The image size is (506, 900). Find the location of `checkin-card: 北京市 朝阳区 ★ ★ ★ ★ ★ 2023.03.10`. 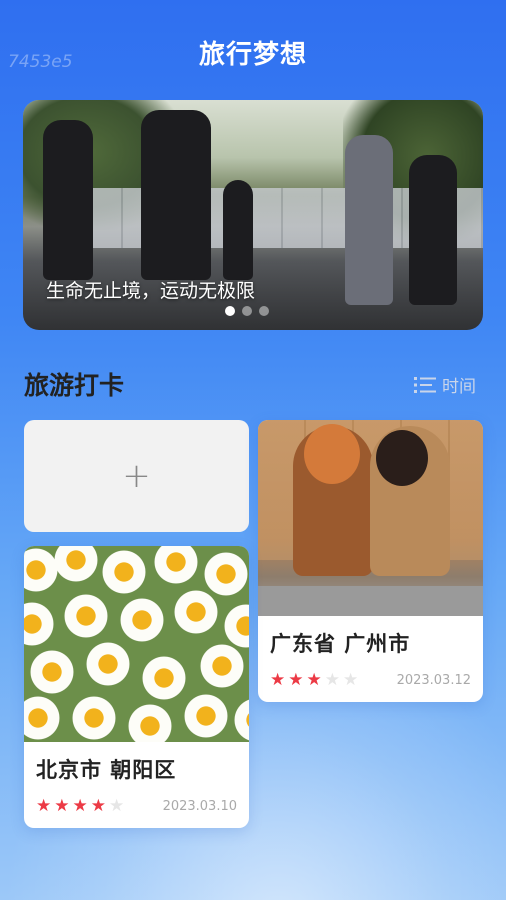

checkin-card: 北京市 朝阳区 ★ ★ ★ ★ ★ 2023.03.10 is located at coordinates (136, 687).